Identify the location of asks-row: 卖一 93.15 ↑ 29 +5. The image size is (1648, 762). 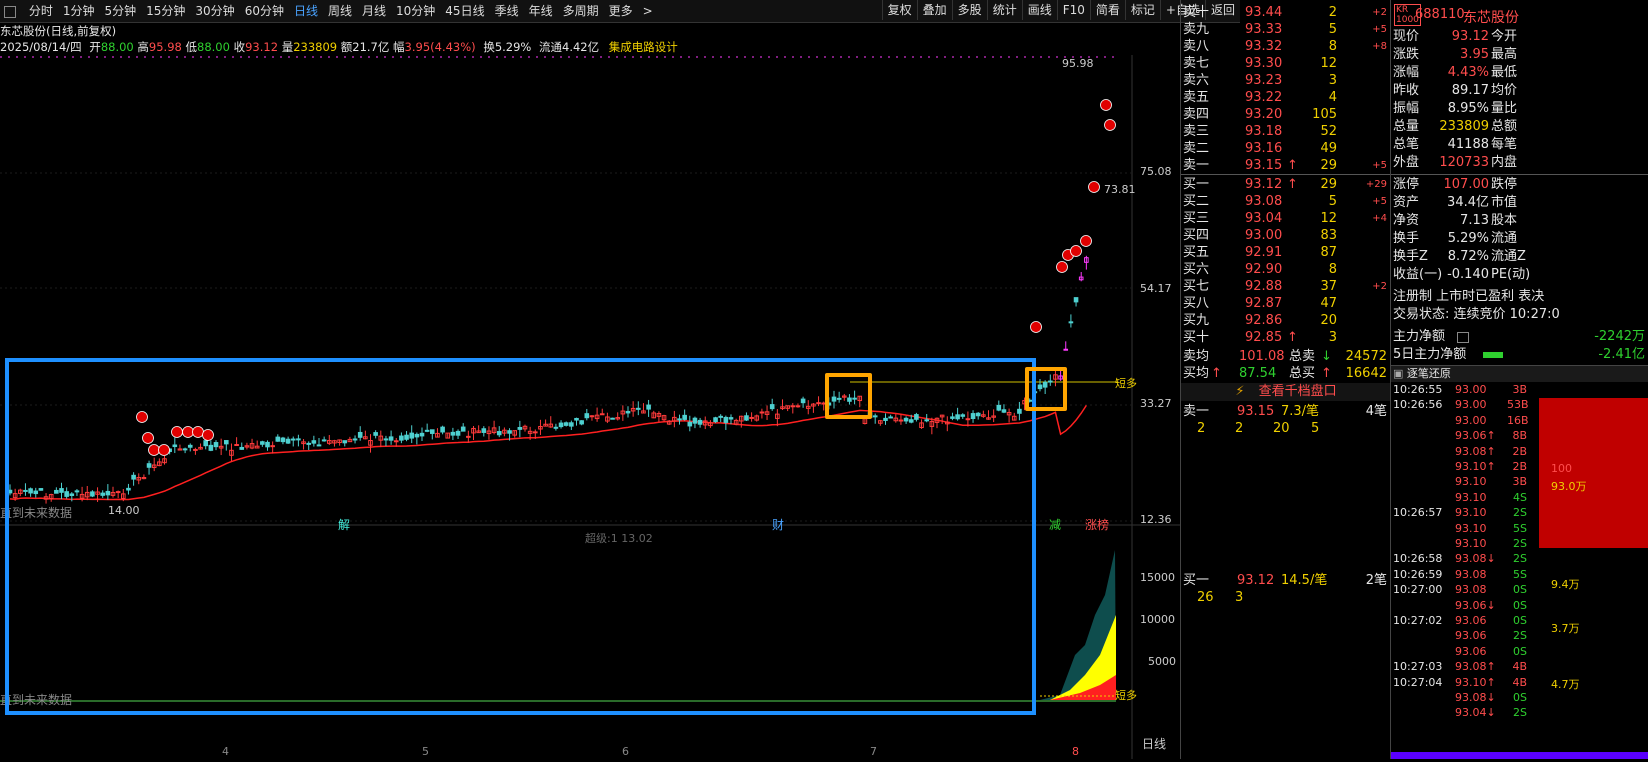
(1286, 165).